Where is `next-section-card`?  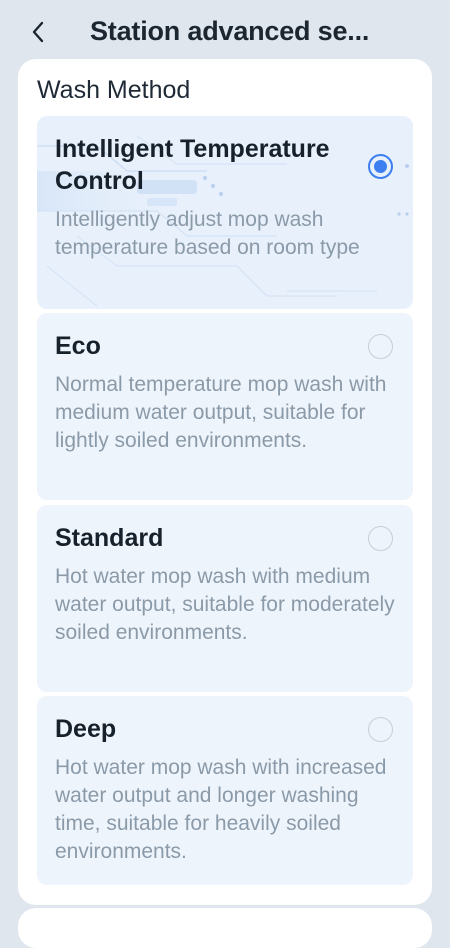
next-section-card is located at coordinates (225, 928).